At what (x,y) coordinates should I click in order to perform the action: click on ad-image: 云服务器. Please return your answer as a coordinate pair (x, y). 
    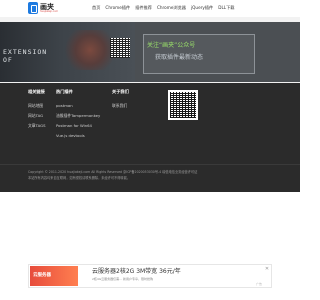
    Looking at the image, I should click on (54, 276).